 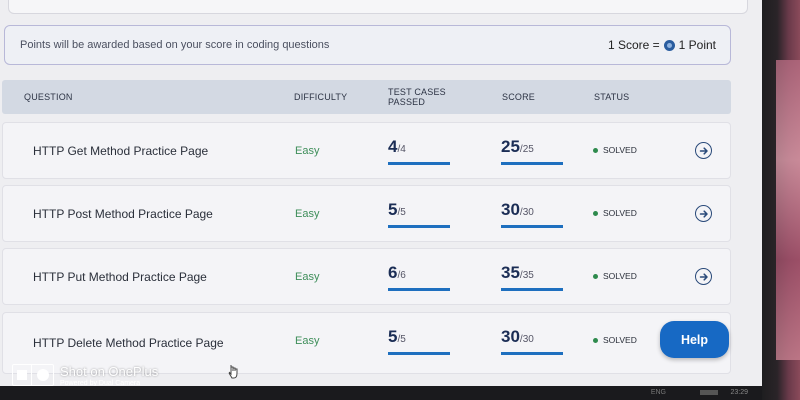 I want to click on header-status: STATUS, so click(x=612, y=97).